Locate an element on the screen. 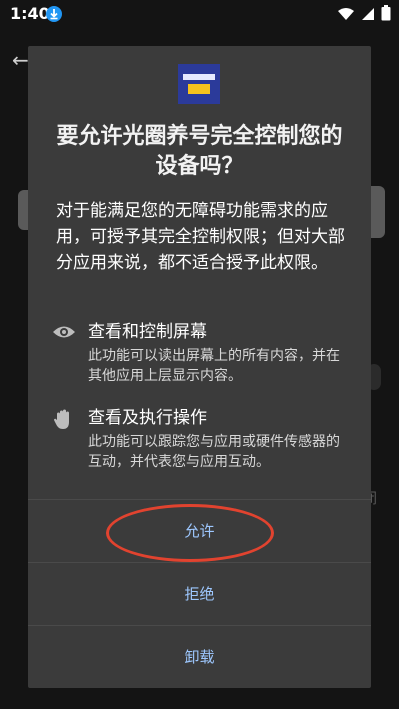 This screenshot has height=709, width=399. deny-button: 拒绝 is located at coordinates (199, 593).